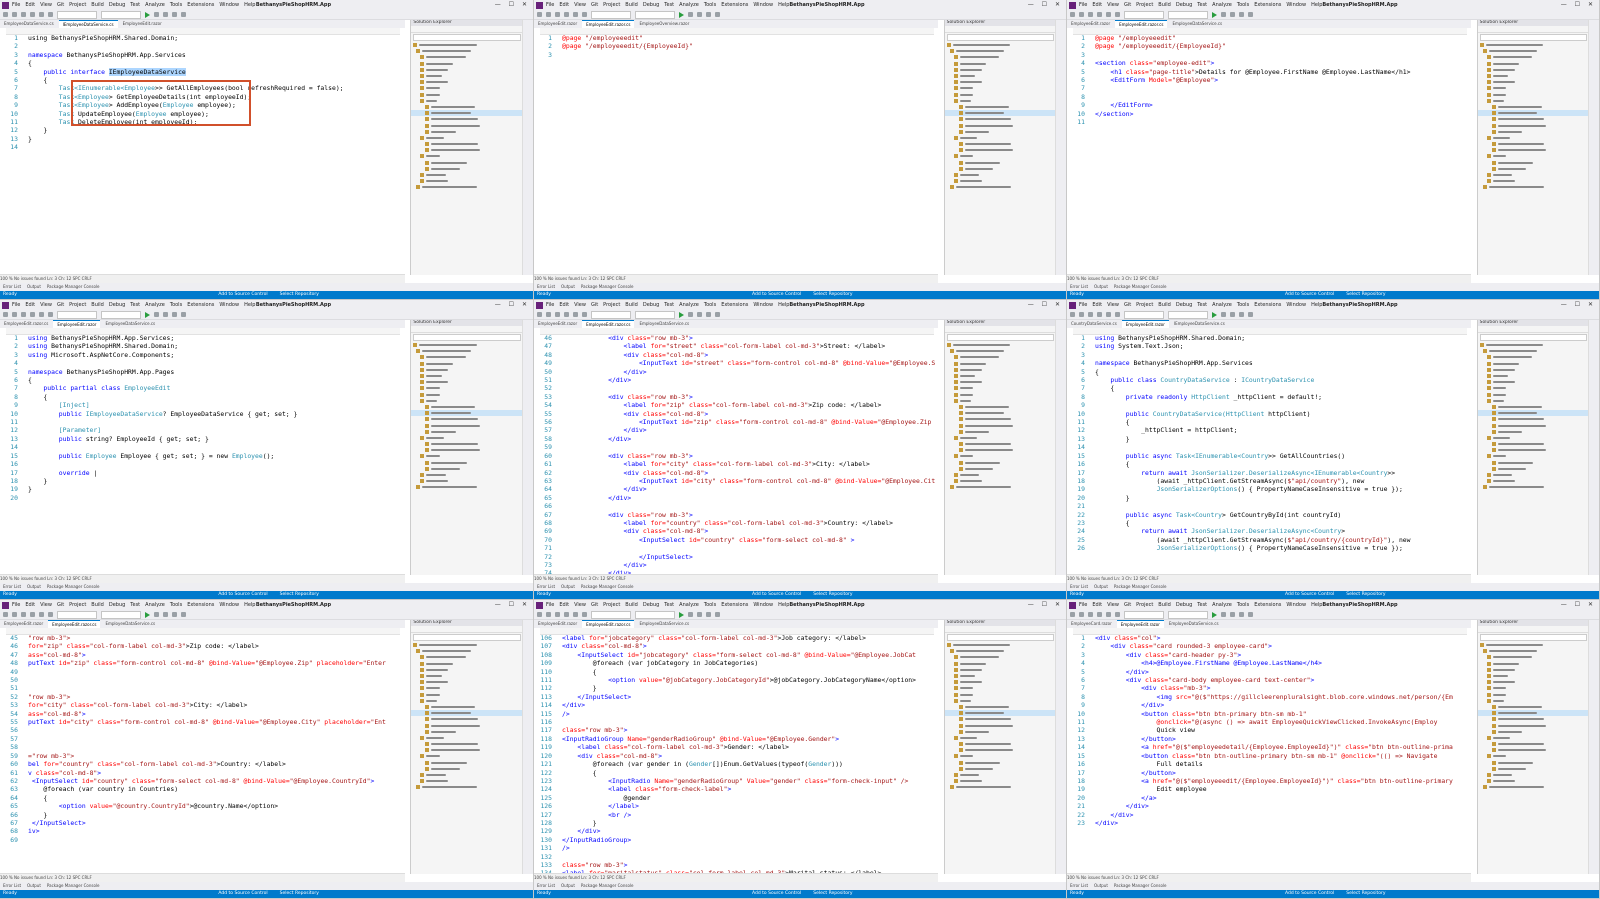  I want to click on tab-employeeedit-razor-cs: EmployeeEdit.razor.cs, so click(608, 324).